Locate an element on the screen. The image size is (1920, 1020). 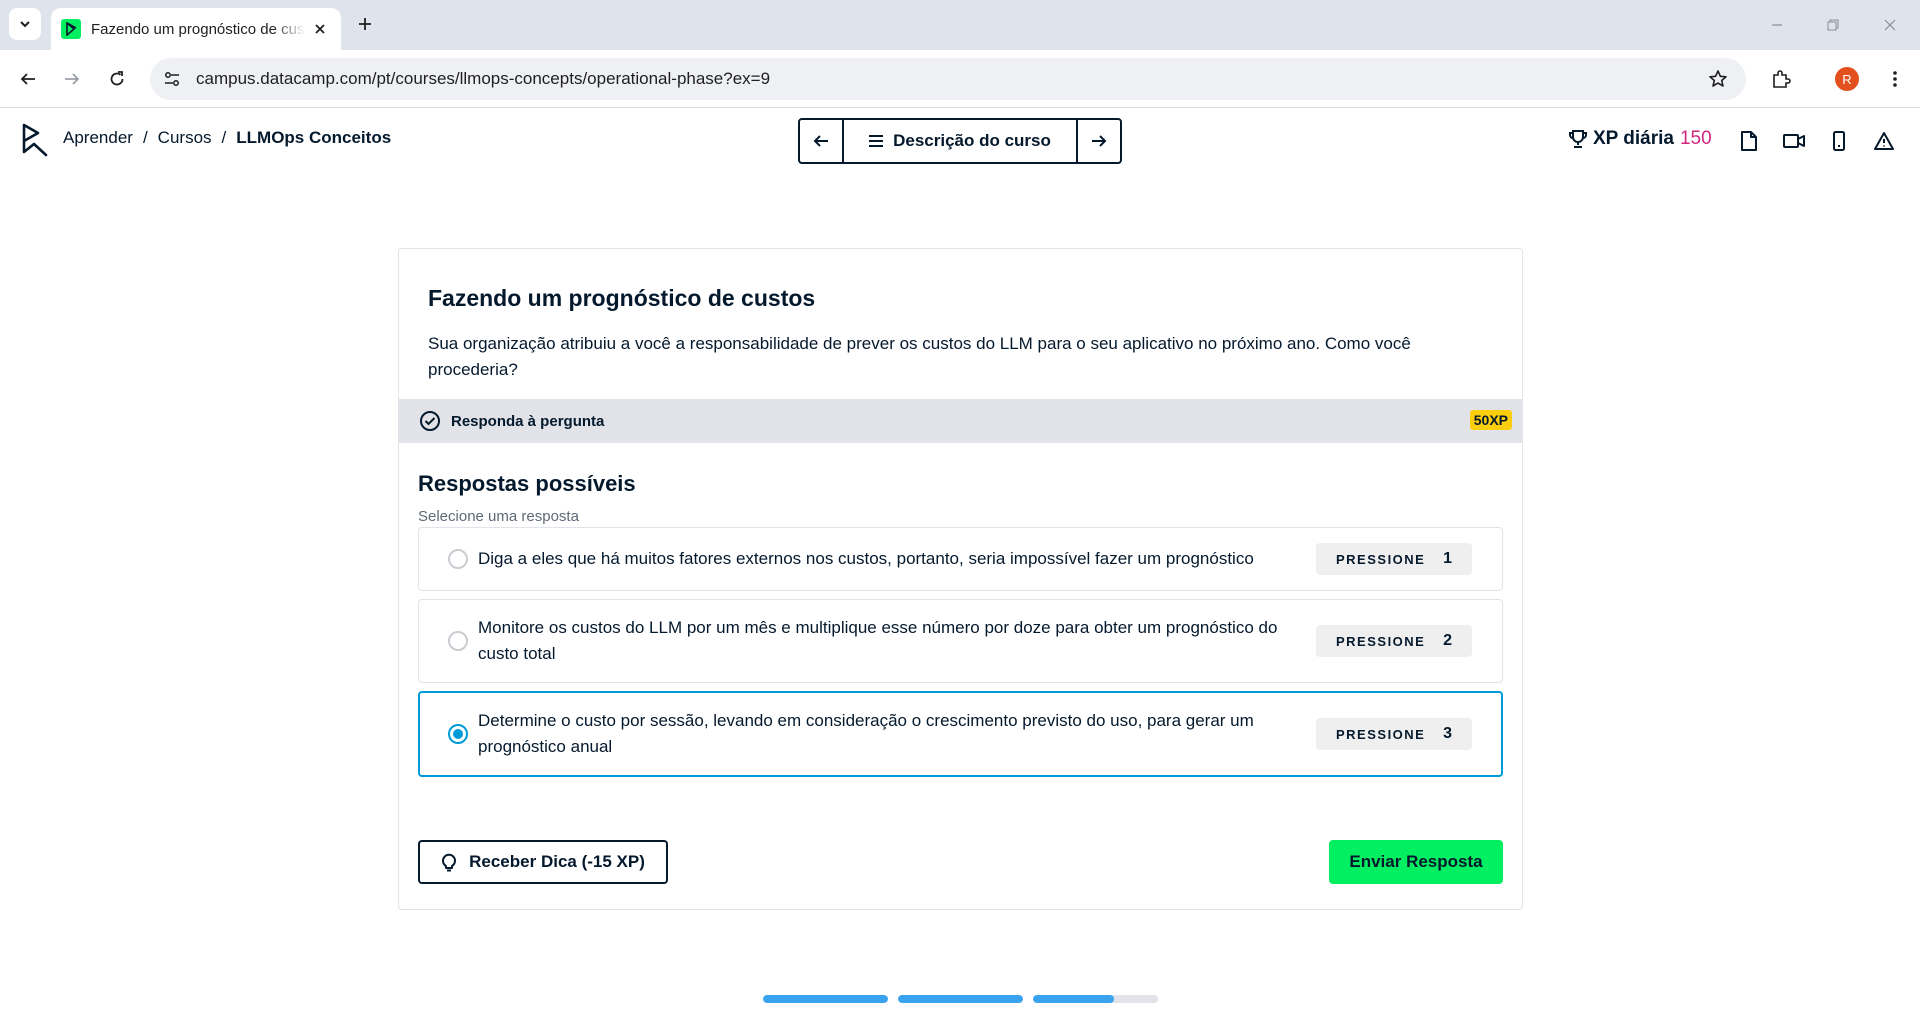
back-button is located at coordinates (28, 79).